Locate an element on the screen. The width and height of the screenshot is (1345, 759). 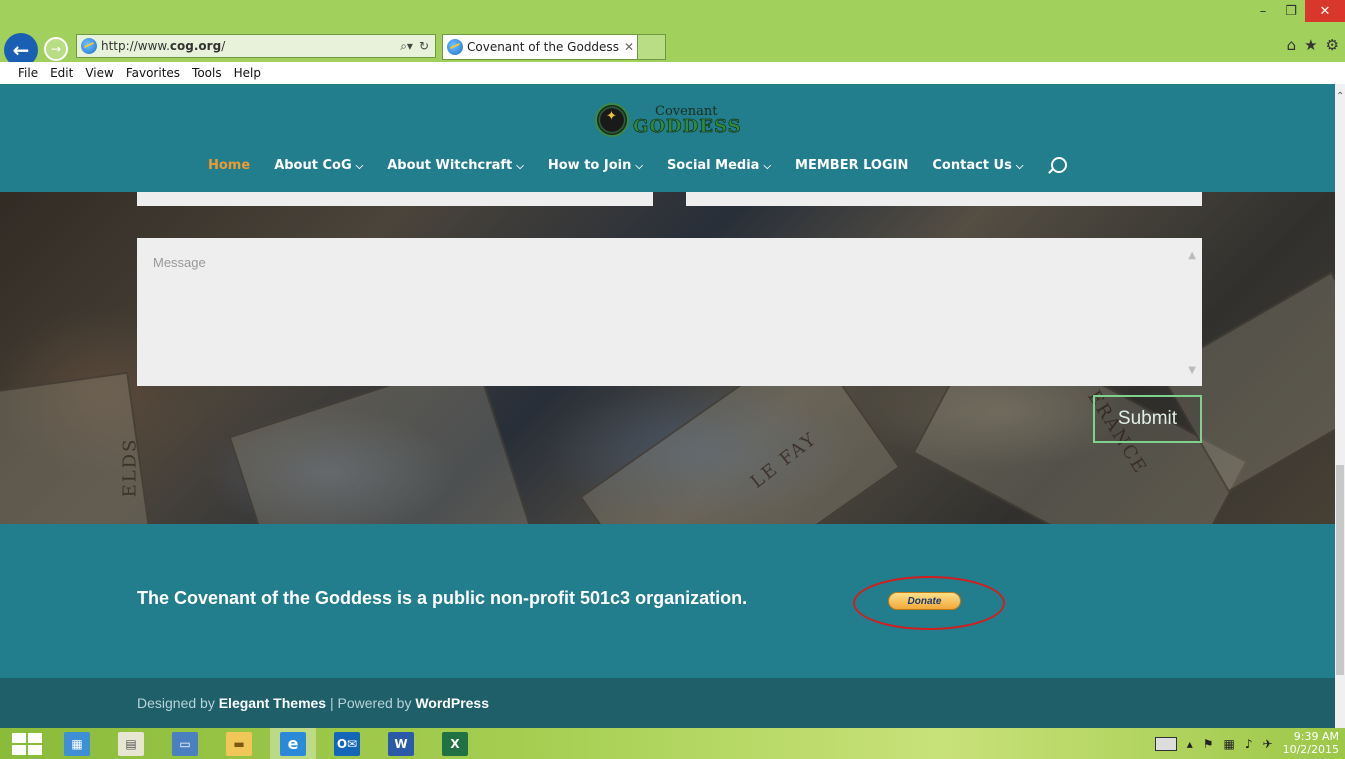
clock-date: 10/2/2015 is located at coordinates (1310, 749).